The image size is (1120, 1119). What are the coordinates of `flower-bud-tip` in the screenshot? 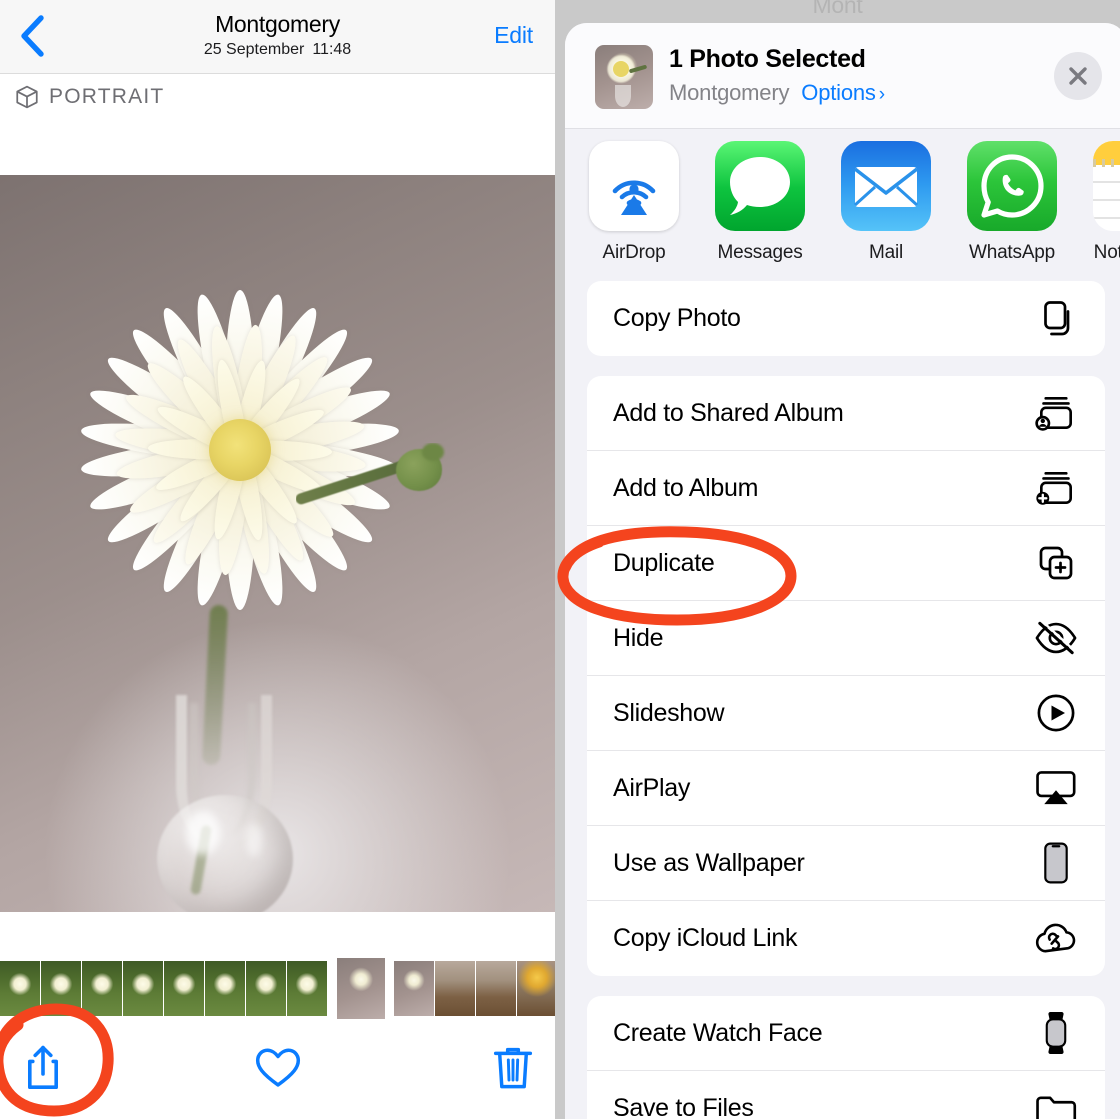 It's located at (433, 452).